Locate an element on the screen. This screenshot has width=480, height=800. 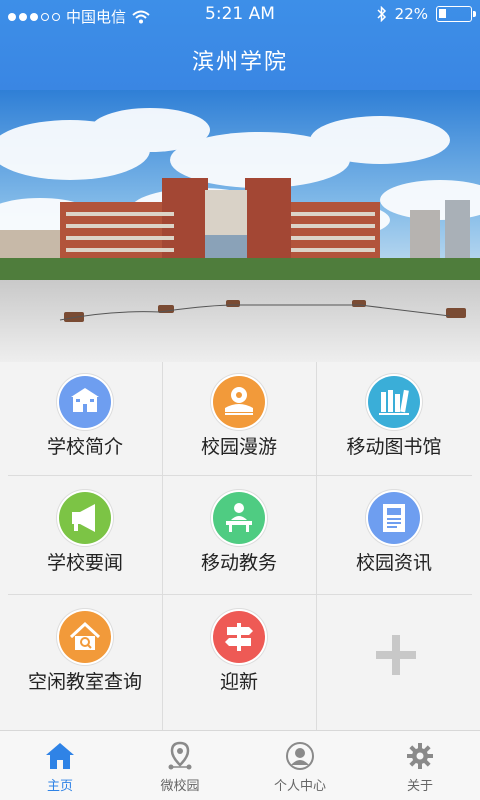
tab-label: 关于 is located at coordinates (419, 786).